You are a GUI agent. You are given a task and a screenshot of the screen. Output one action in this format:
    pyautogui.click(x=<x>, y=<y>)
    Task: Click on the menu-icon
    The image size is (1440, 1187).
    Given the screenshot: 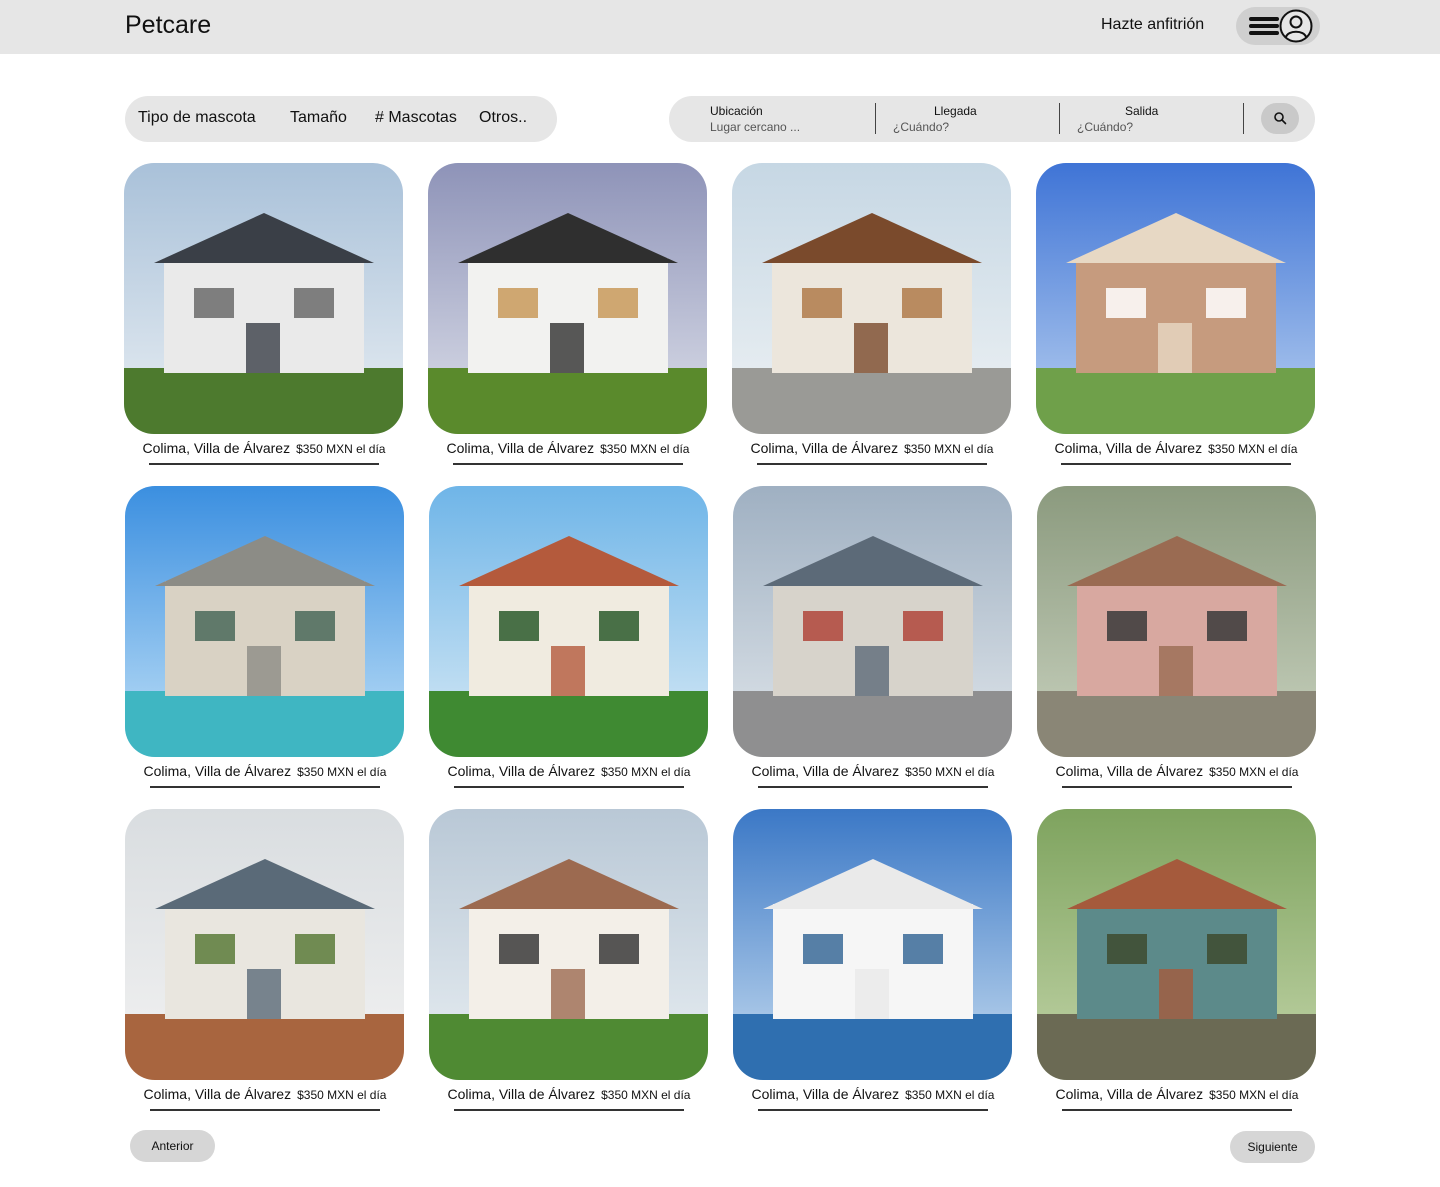 What is the action you would take?
    pyautogui.click(x=1264, y=26)
    